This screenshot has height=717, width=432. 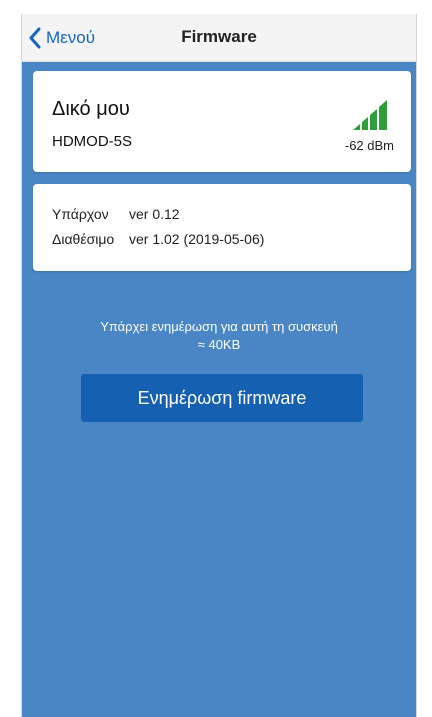 What do you see at coordinates (222, 121) in the screenshot?
I see `device-card: Δικό μου HDMOD-5S -62 dBm` at bounding box center [222, 121].